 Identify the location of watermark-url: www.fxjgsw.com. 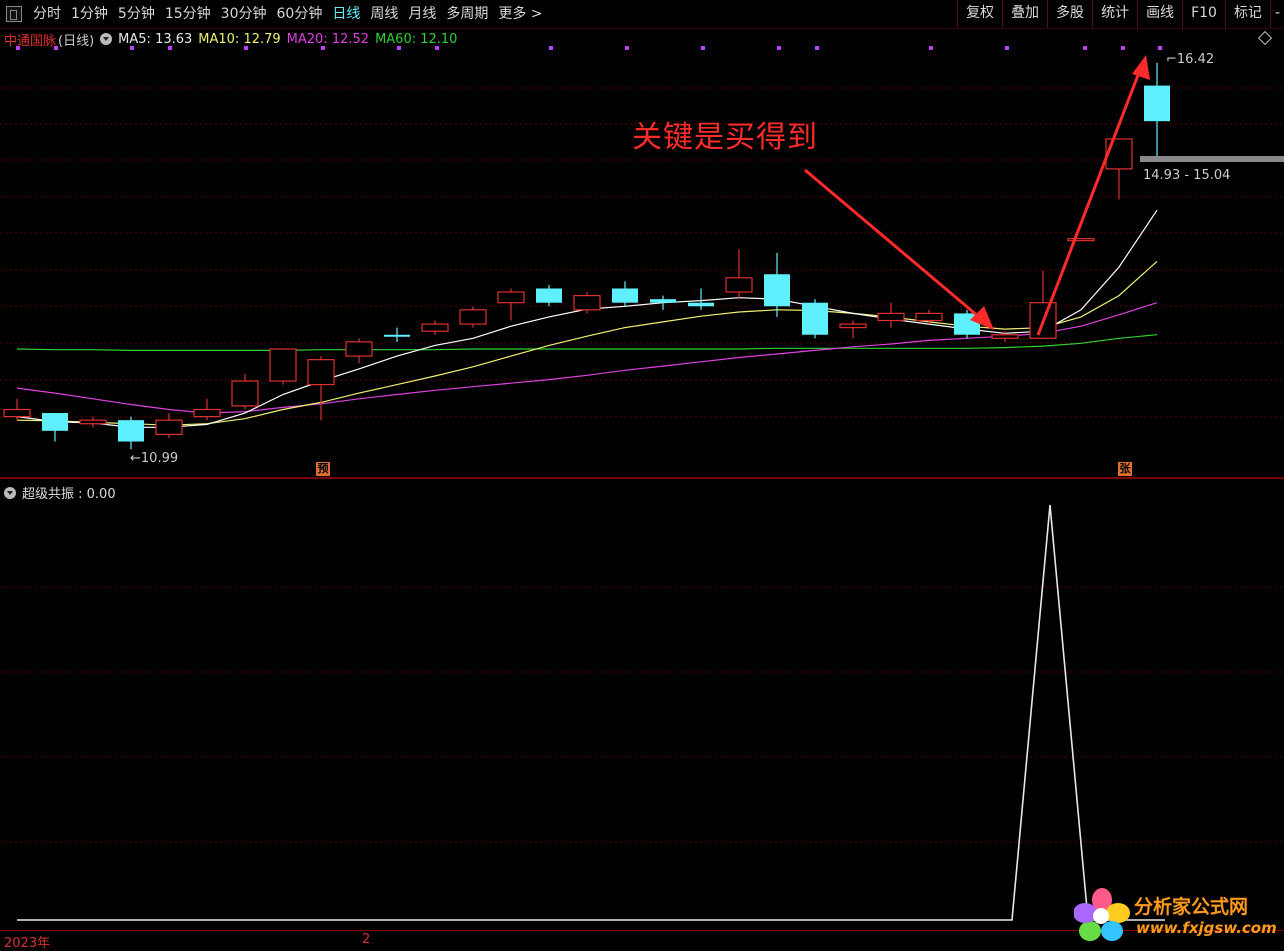
(1206, 928).